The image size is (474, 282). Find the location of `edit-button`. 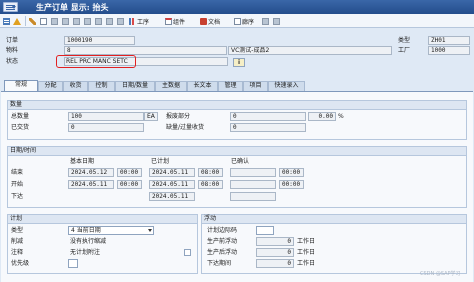

edit-button is located at coordinates (33, 21).